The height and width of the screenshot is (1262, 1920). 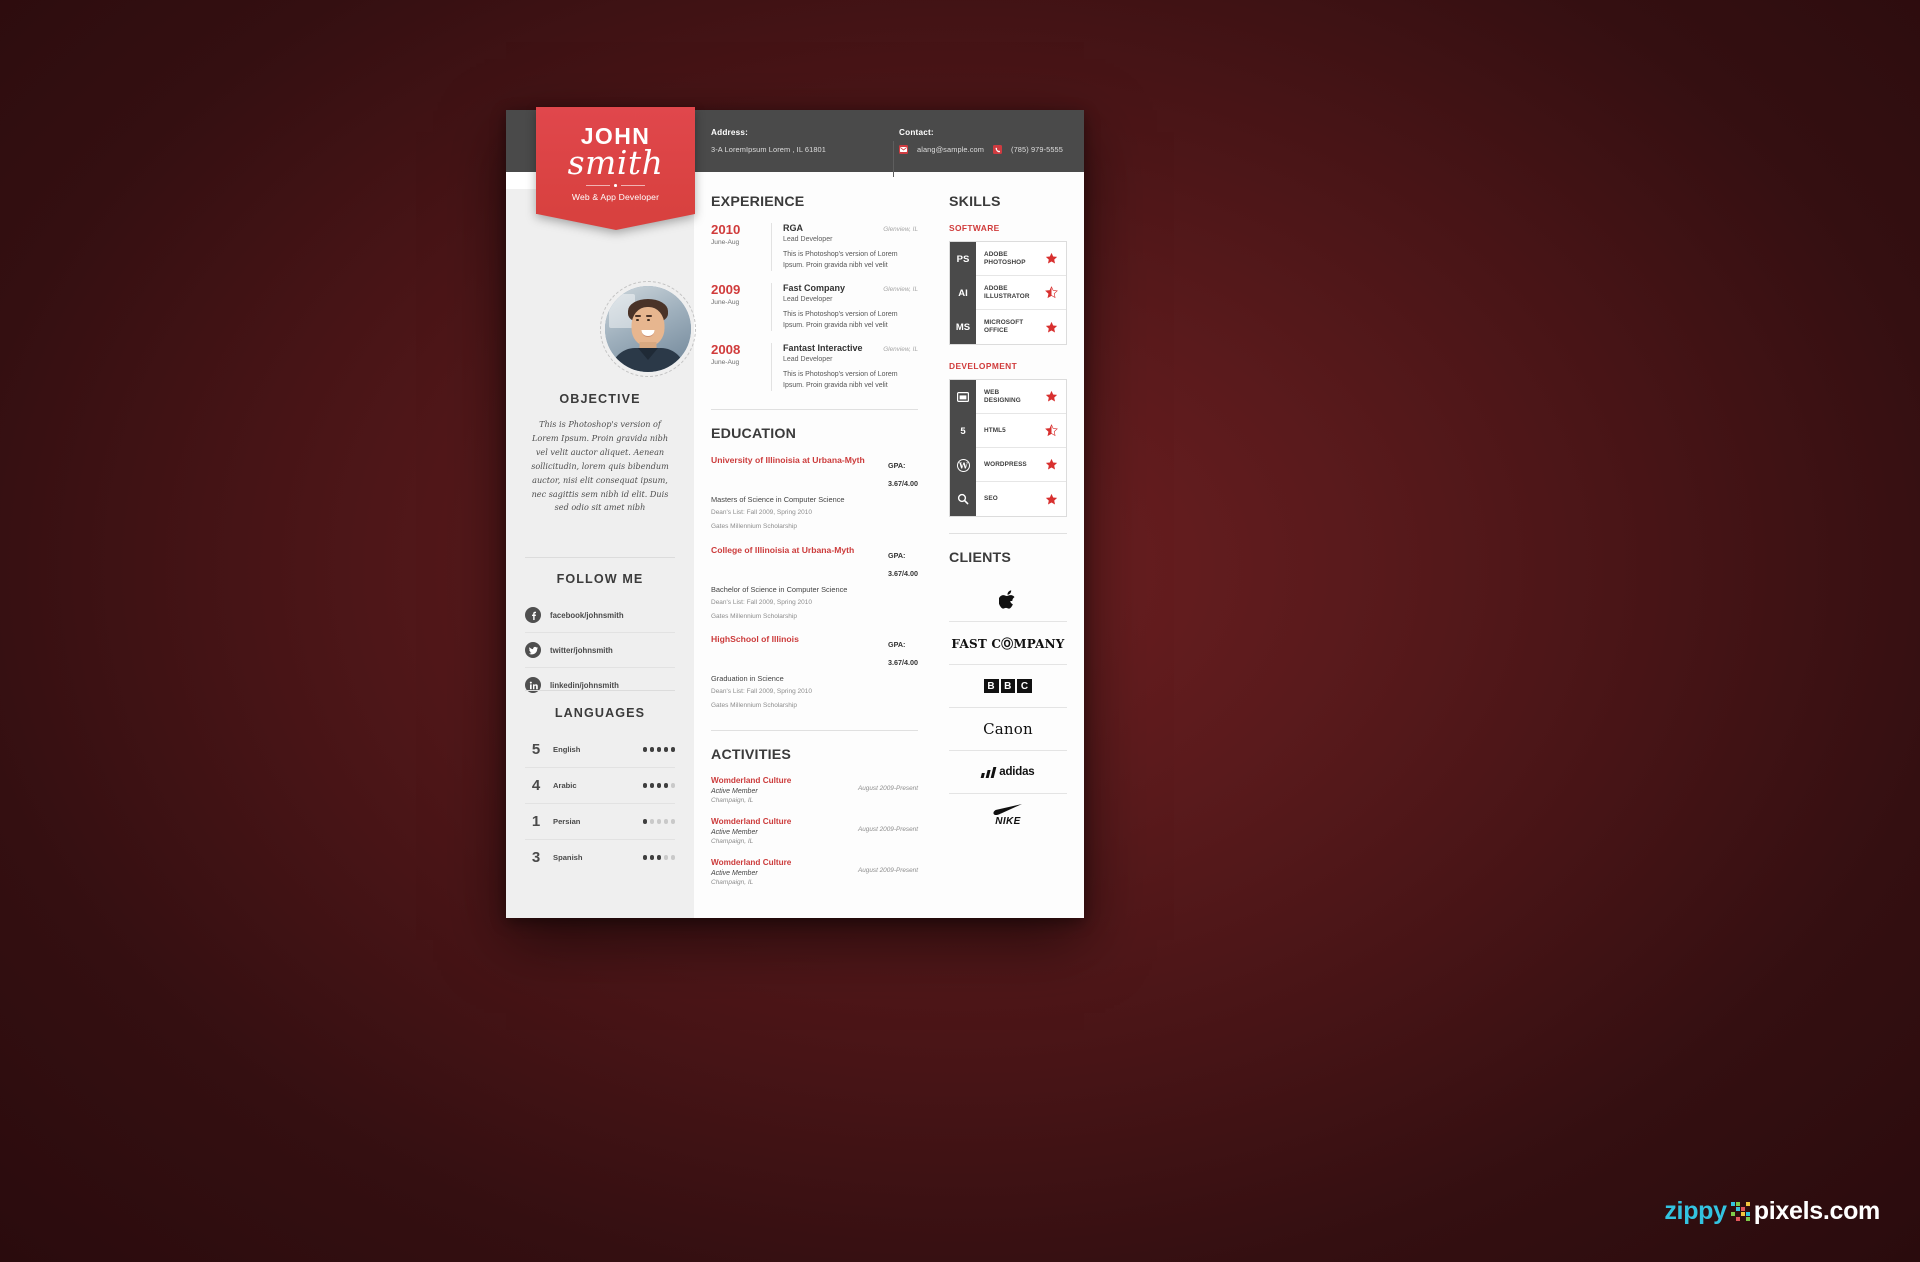 What do you see at coordinates (615, 168) in the screenshot?
I see `name-banner: JOHN smith Web & App Developer` at bounding box center [615, 168].